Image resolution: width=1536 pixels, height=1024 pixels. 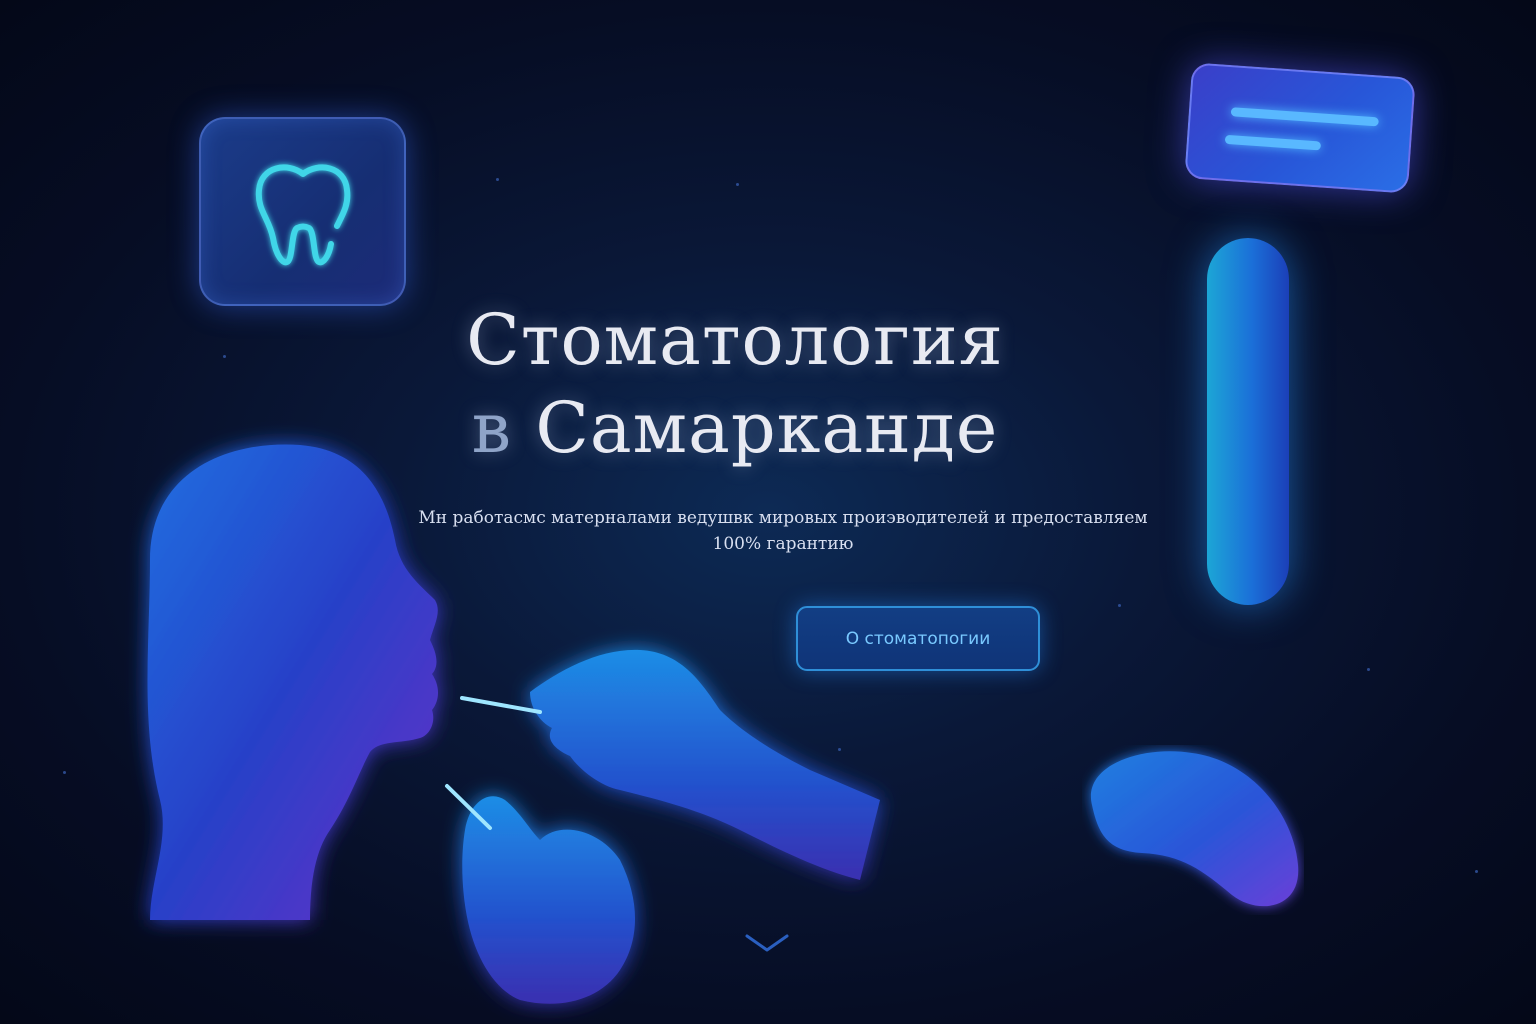 I want to click on dental-mirror, so click(x=468, y=807).